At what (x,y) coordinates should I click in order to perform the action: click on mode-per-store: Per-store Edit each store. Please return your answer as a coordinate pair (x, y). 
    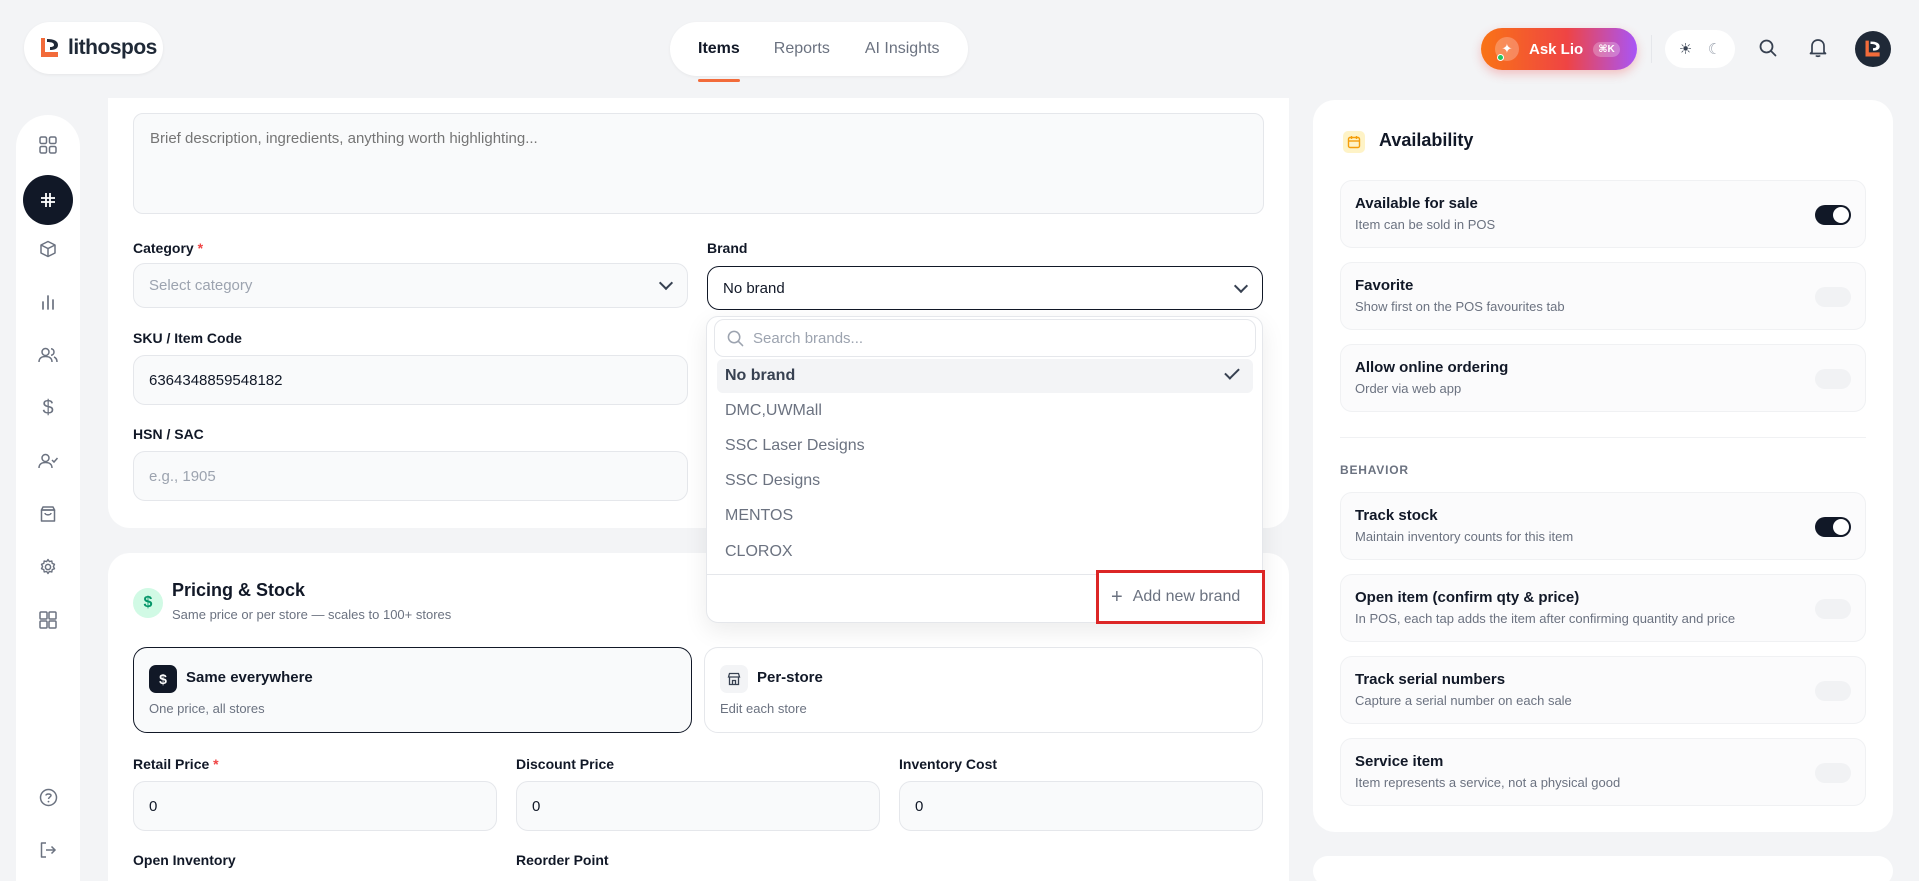
    Looking at the image, I should click on (983, 690).